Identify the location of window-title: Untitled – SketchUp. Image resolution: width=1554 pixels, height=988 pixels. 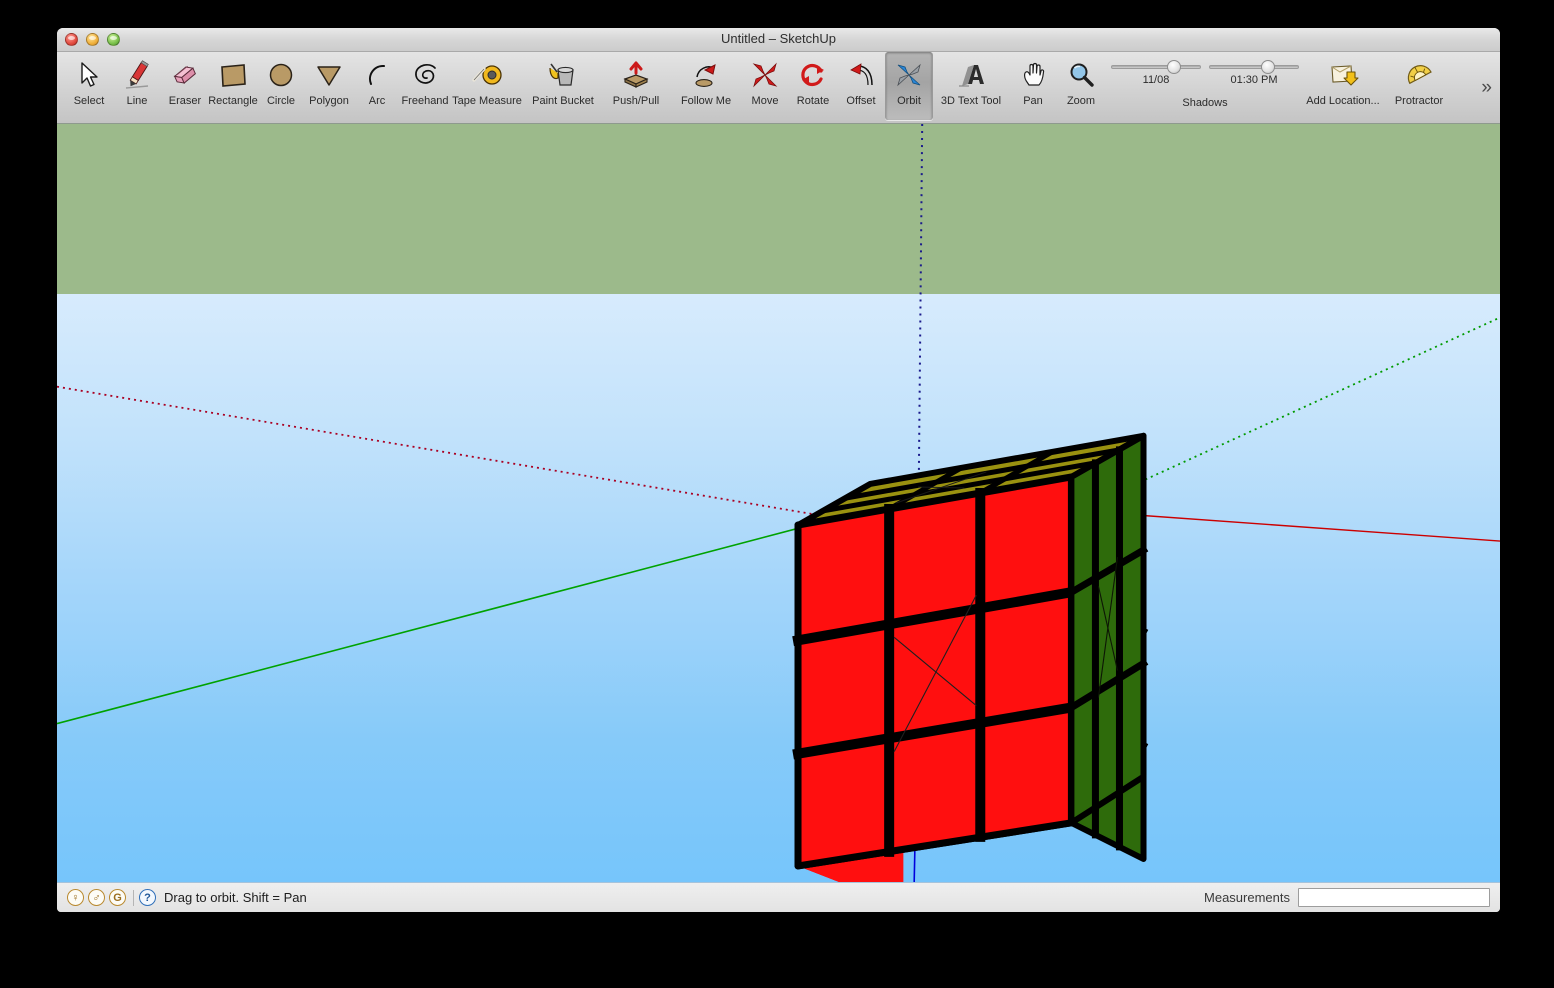
(778, 38).